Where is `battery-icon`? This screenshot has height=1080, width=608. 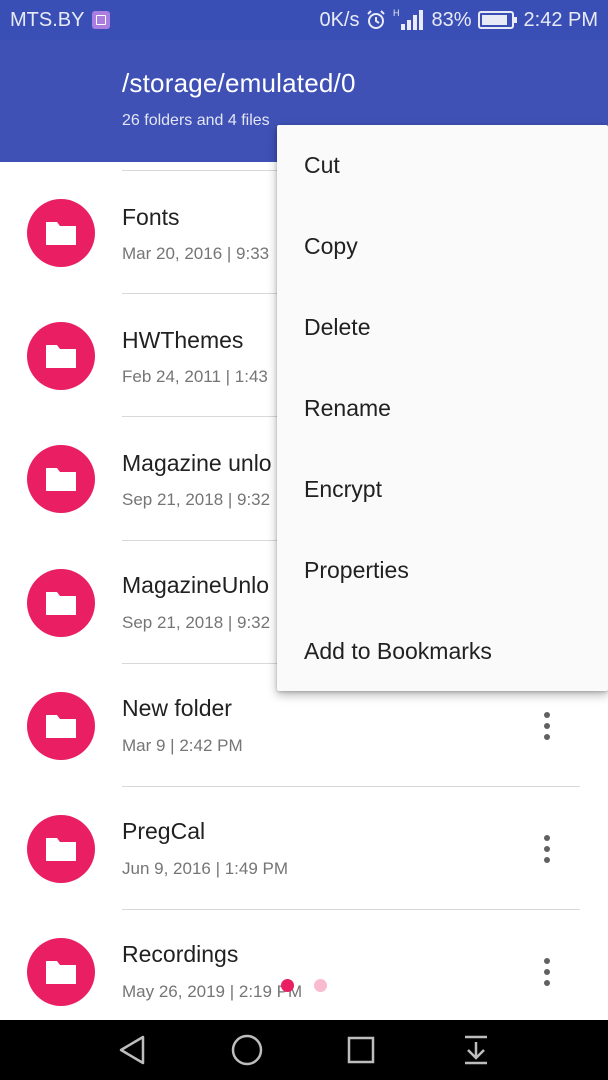
battery-icon is located at coordinates (497, 20).